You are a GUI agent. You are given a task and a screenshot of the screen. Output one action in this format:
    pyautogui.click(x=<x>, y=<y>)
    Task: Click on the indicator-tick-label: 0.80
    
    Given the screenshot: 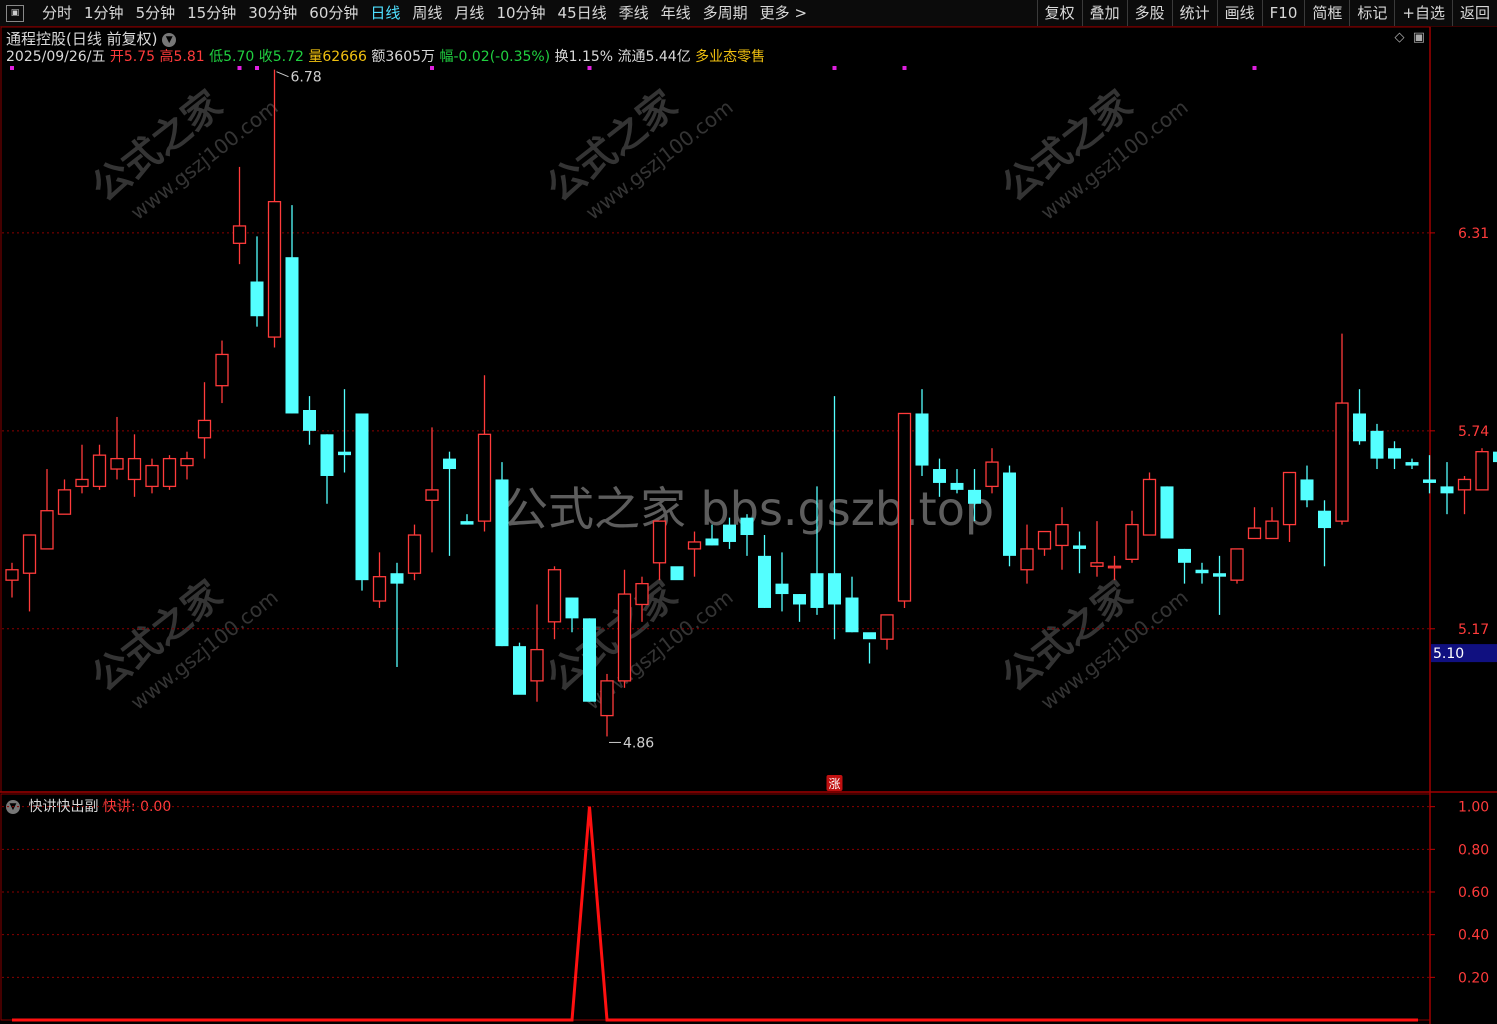 What is the action you would take?
    pyautogui.click(x=1473, y=850)
    